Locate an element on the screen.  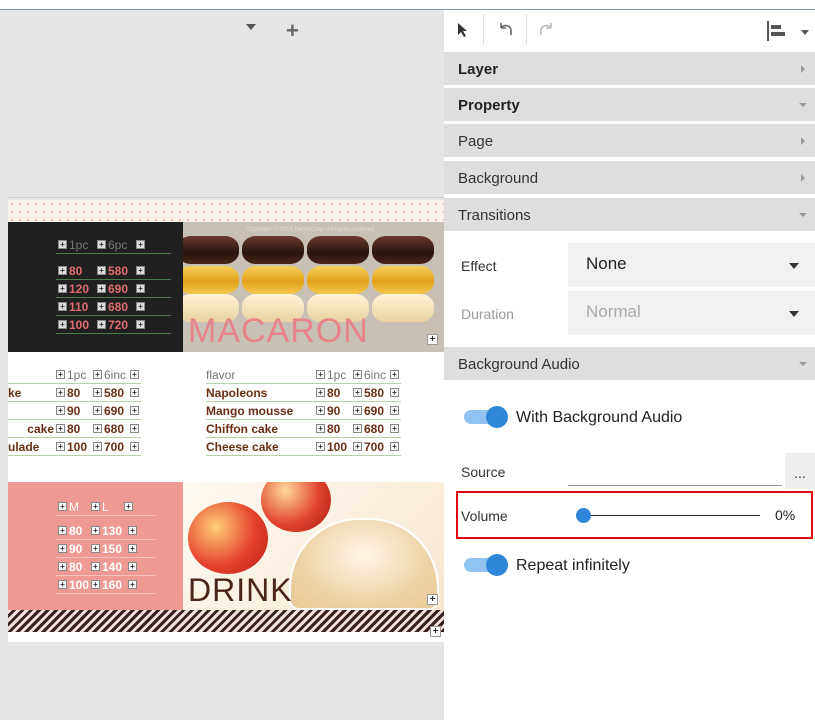
section-property: Property is located at coordinates (629, 105).